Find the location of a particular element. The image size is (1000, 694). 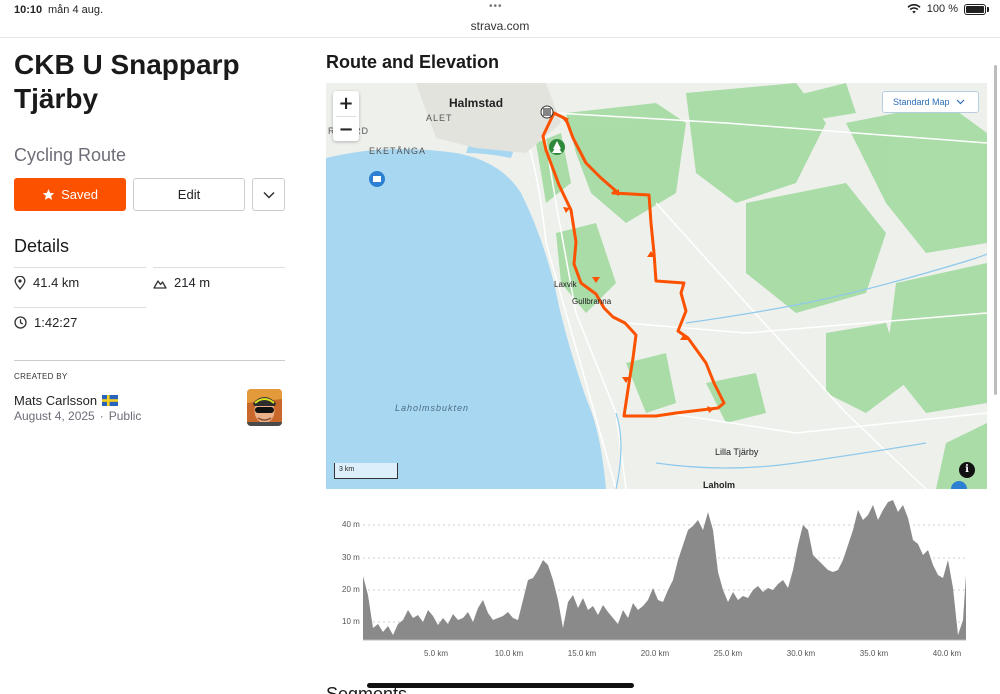

elevation-value: 214 m is located at coordinates (192, 282).